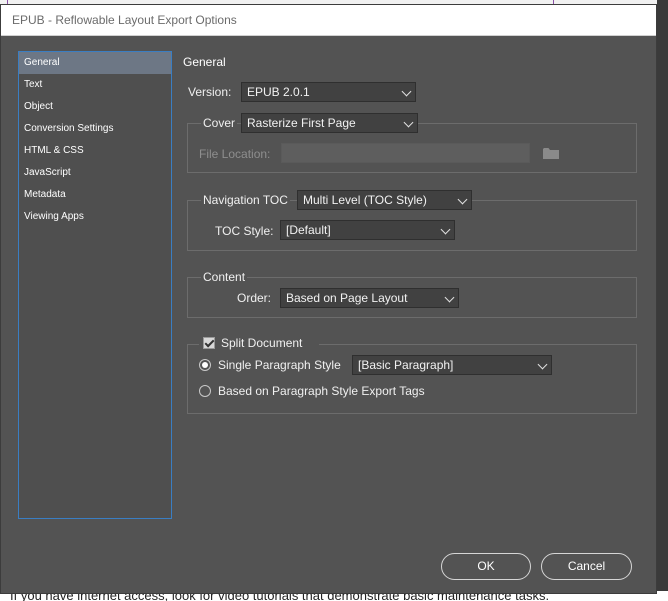  I want to click on sidebar-item-html-css: HTML & CSS, so click(95, 151).